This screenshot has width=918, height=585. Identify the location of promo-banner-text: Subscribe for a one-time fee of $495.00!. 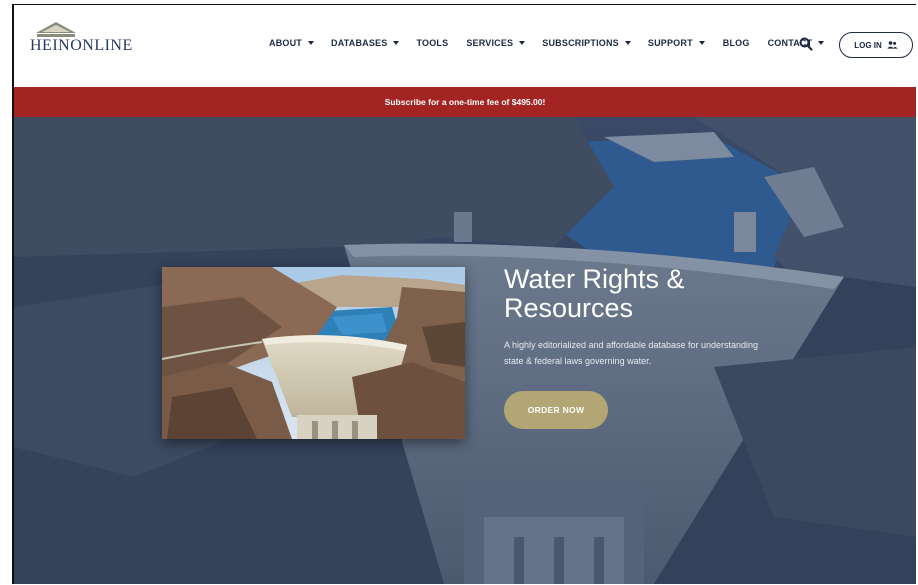
(465, 102).